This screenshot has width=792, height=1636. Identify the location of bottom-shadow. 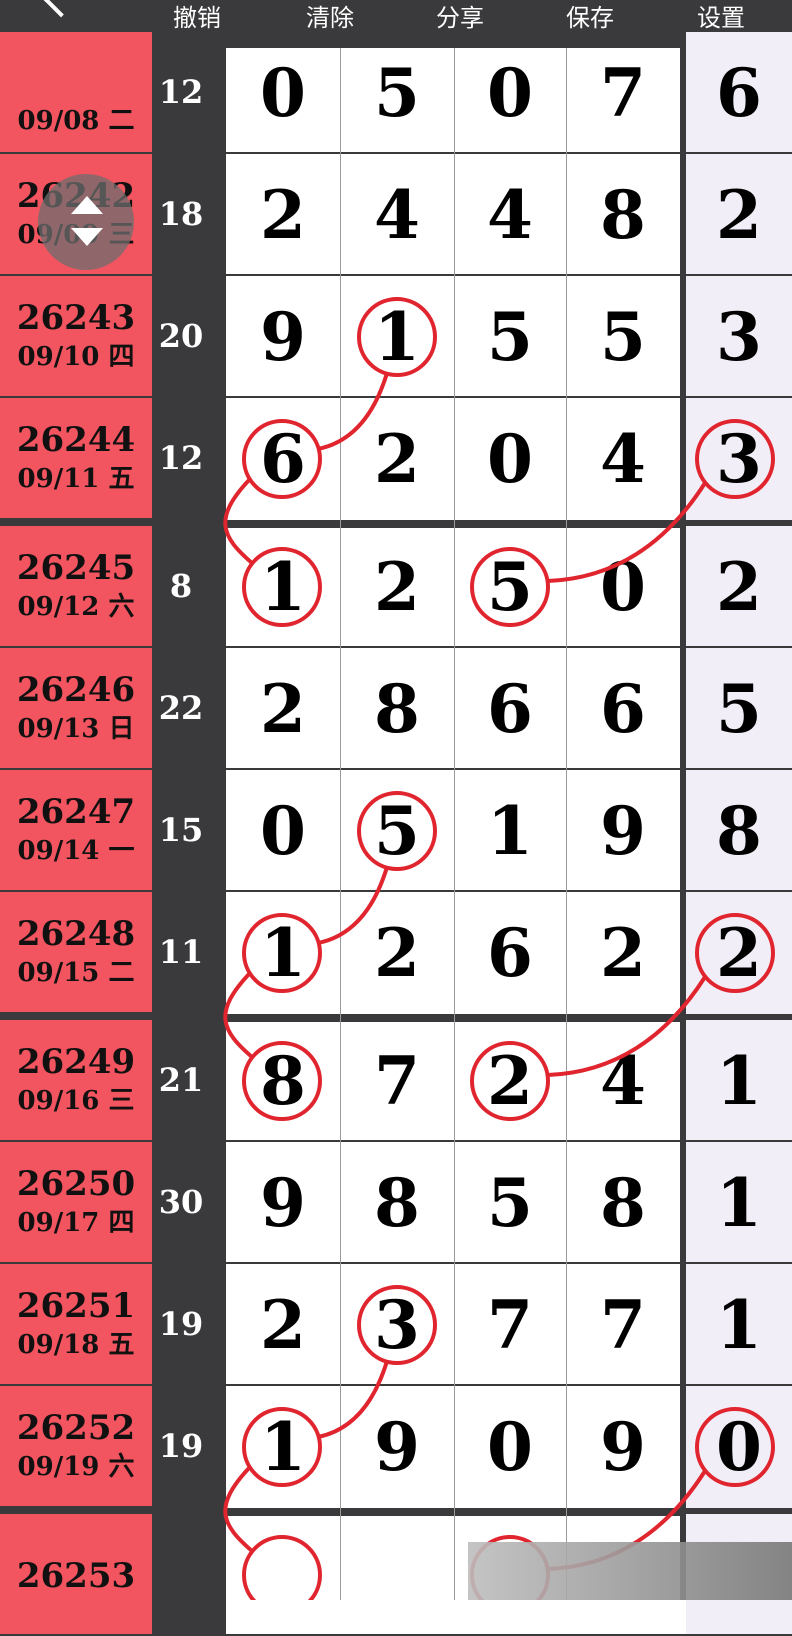
(630, 1571).